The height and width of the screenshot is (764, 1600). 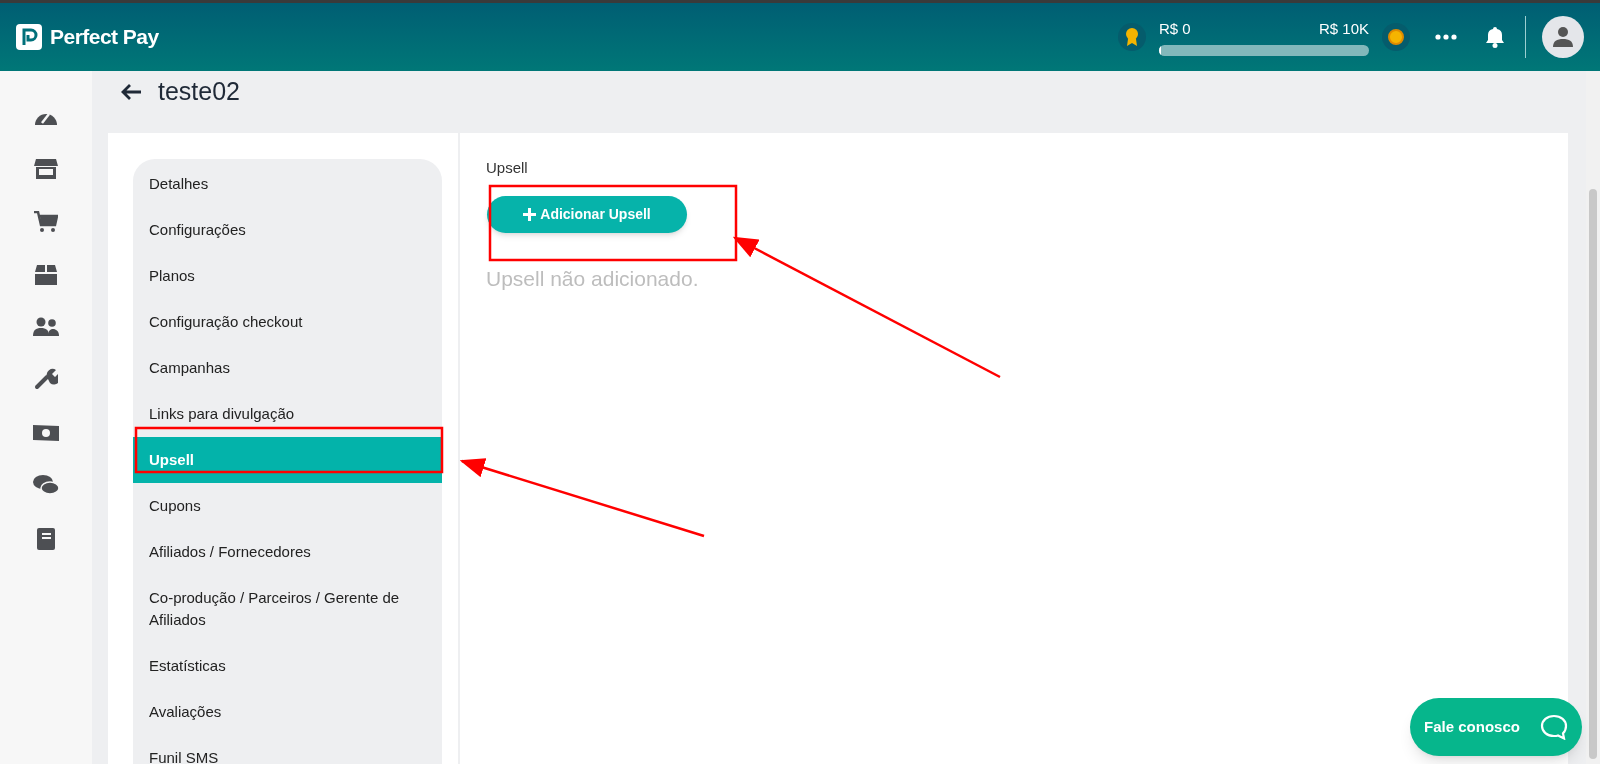 I want to click on store-icon, so click(x=46, y=169).